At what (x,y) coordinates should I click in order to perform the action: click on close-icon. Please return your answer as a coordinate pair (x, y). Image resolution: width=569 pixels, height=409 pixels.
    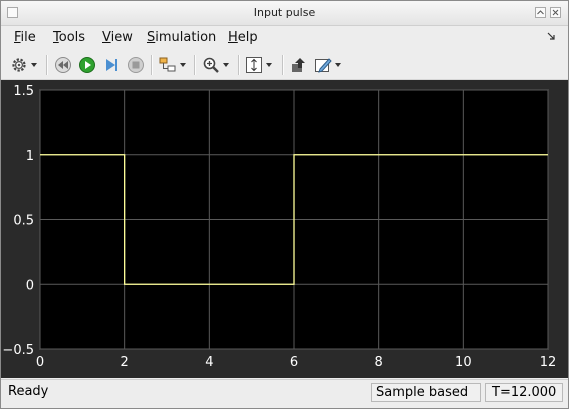
    Looking at the image, I should click on (555, 12).